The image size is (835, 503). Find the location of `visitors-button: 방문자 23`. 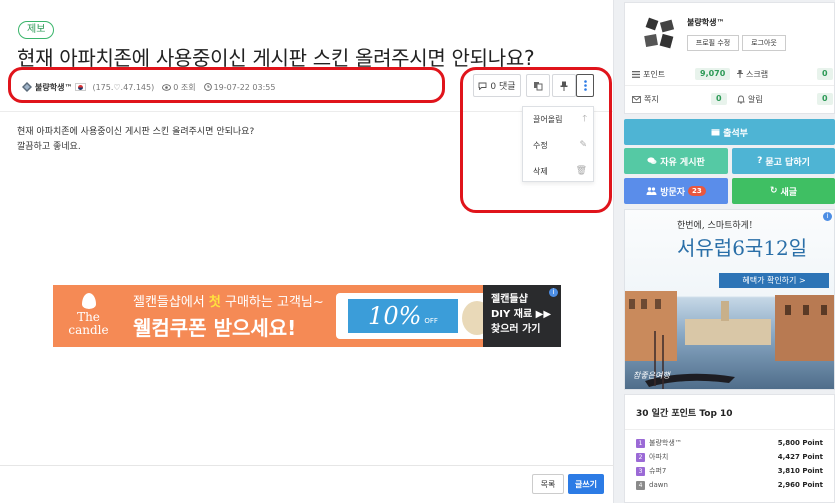

visitors-button: 방문자 23 is located at coordinates (676, 191).